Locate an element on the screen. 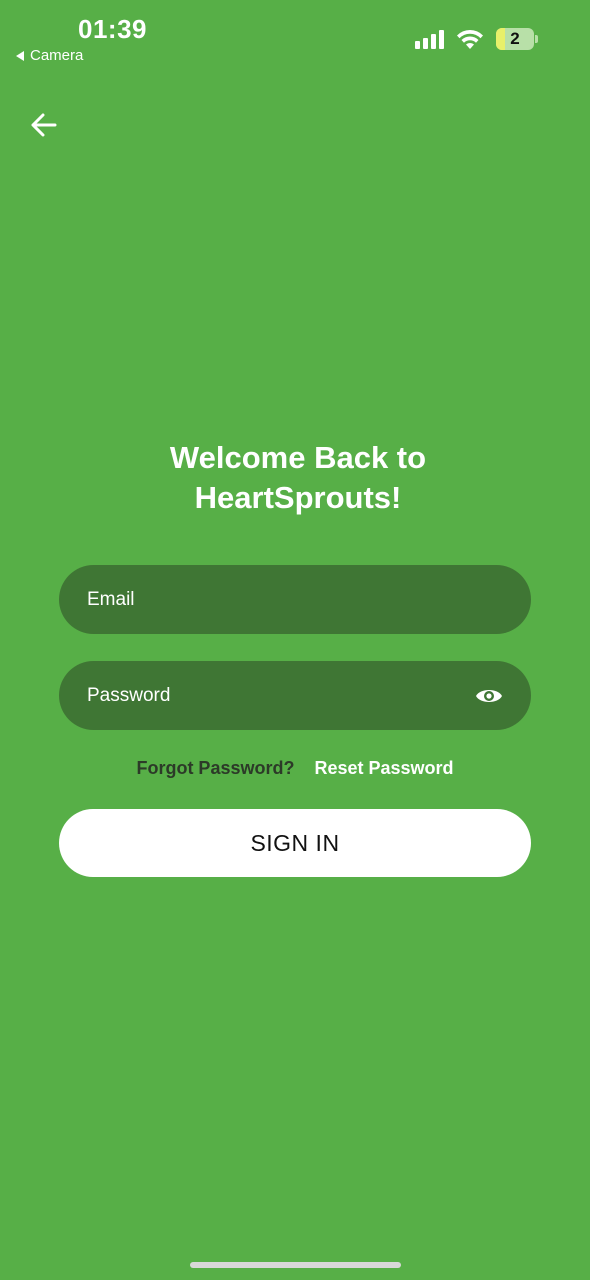  status-time: 01:39 is located at coordinates (112, 29).